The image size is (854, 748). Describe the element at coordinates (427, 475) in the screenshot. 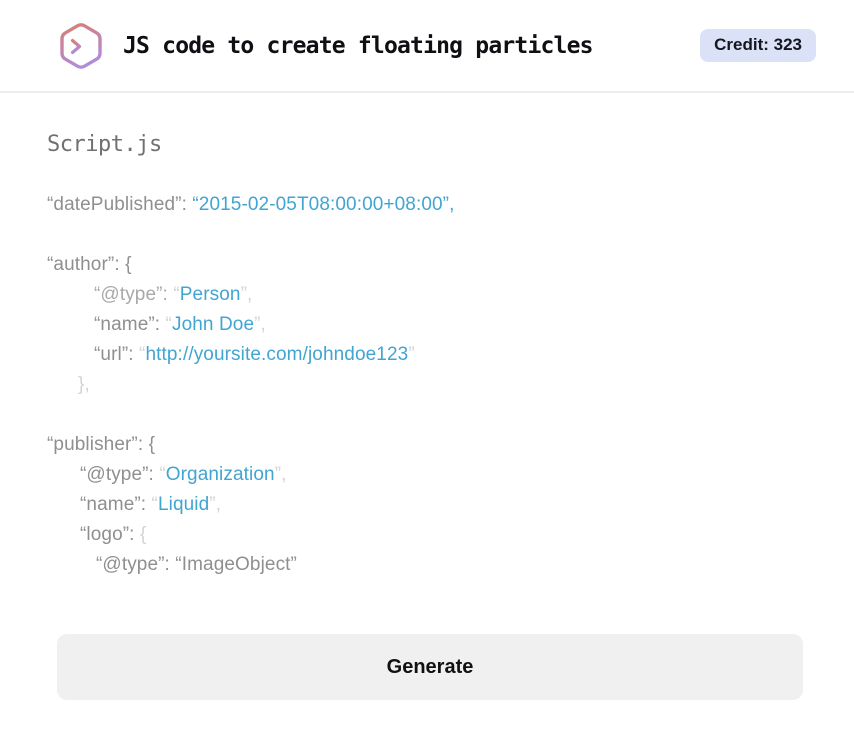

I see `code-line: “@type”: “Organization”,` at that location.